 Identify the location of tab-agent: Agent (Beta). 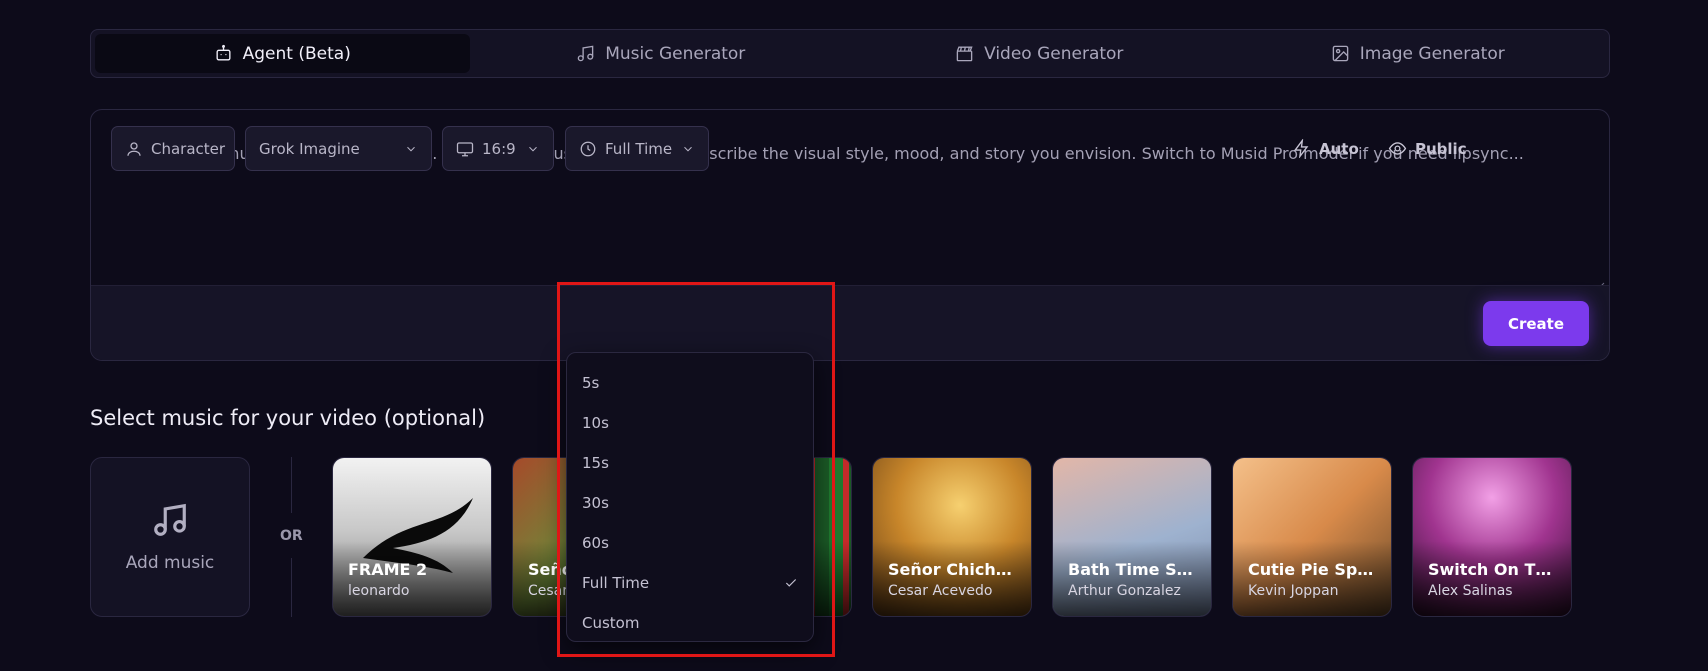
(282, 53).